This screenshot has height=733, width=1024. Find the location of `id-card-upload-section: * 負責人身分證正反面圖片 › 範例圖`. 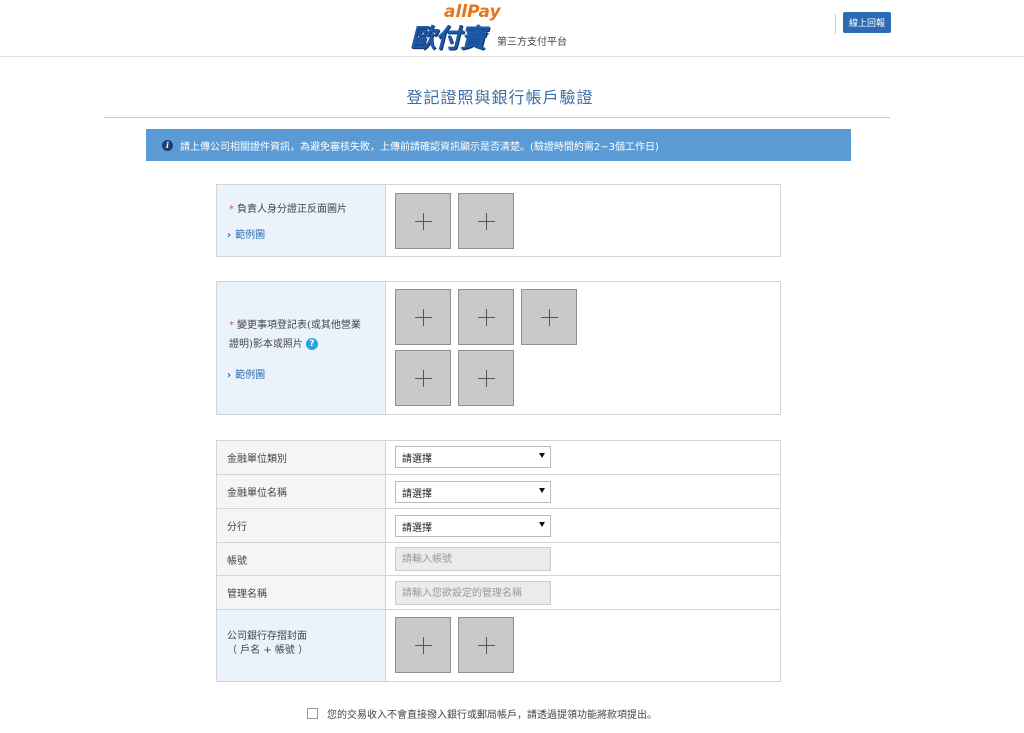

id-card-upload-section: * 負責人身分證正反面圖片 › 範例圖 is located at coordinates (498, 220).